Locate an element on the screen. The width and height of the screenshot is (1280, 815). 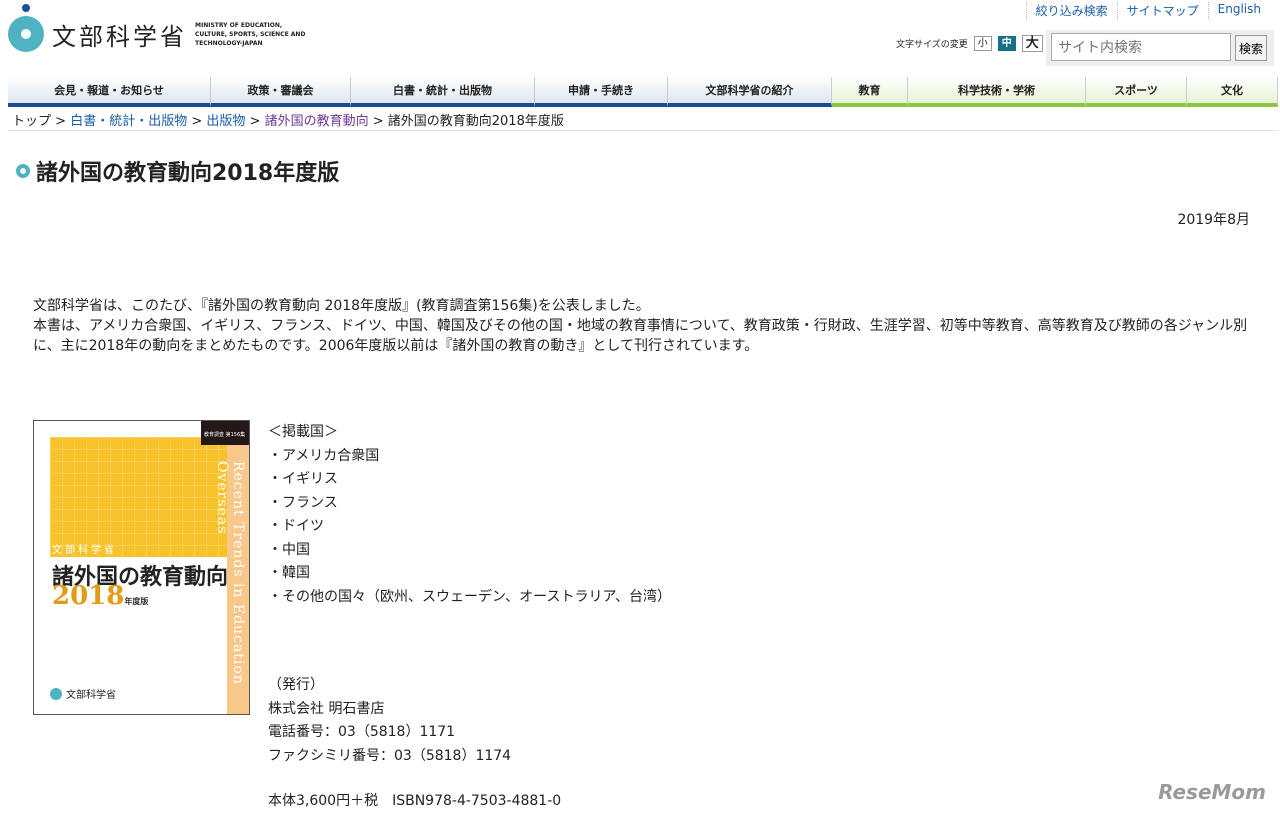
page-title: 諸外国の教育動向2018年度版 is located at coordinates (177, 171).